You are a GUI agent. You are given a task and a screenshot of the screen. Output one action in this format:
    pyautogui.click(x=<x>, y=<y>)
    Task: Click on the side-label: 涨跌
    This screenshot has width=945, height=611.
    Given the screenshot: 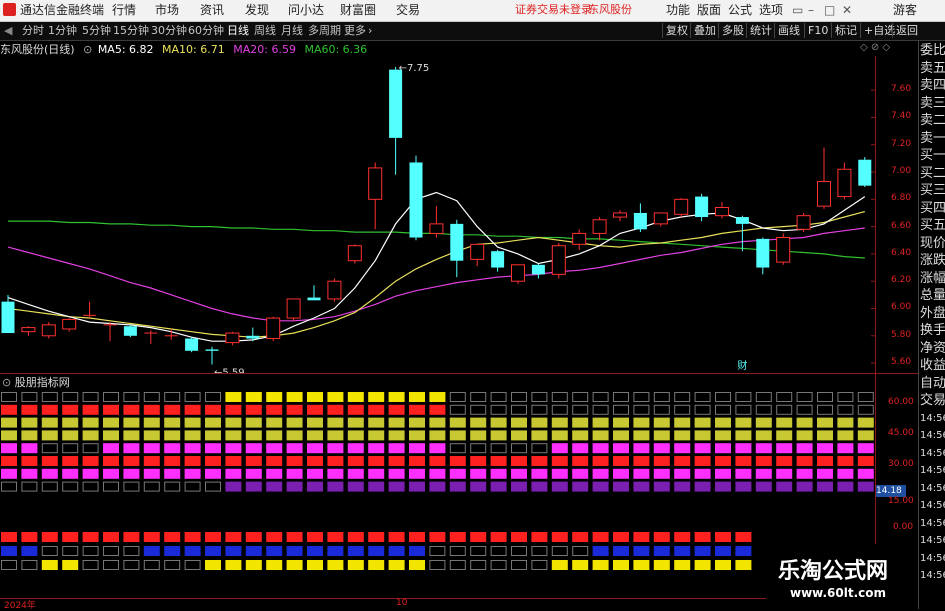 What is the action you would take?
    pyautogui.click(x=932, y=260)
    